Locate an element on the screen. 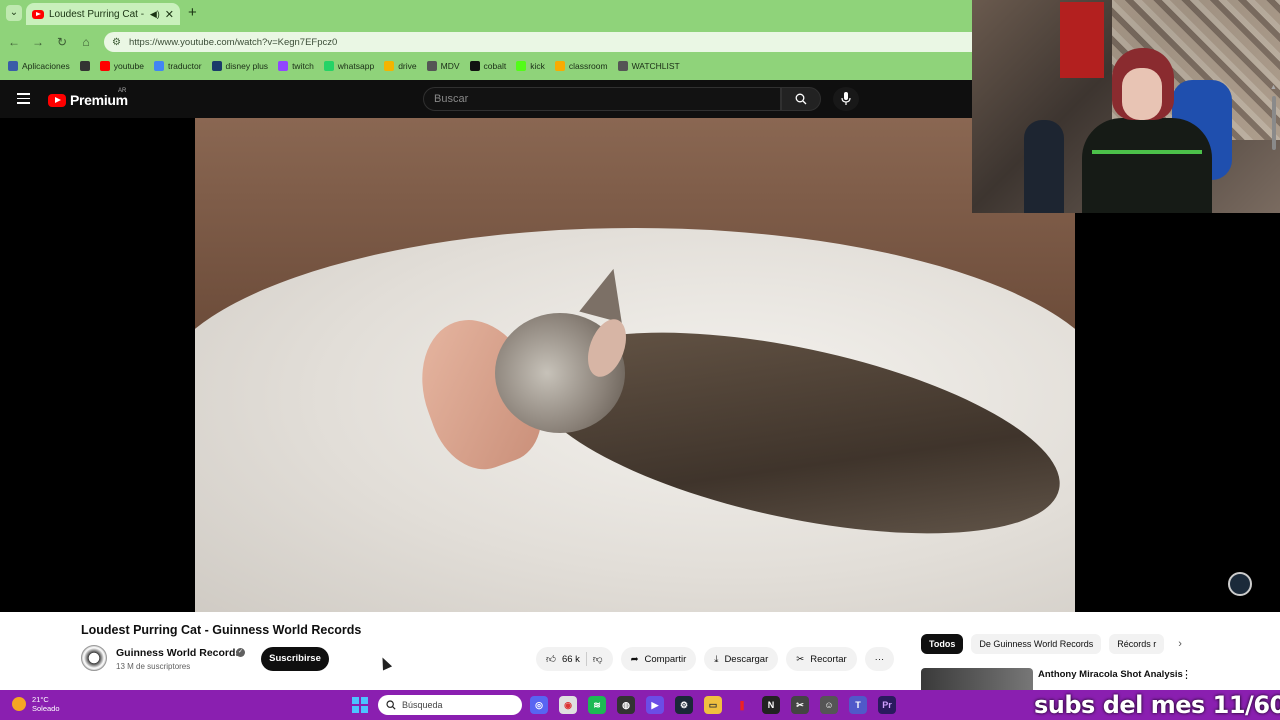 This screenshot has height=720, width=1280. like-count: 66 k is located at coordinates (571, 659).